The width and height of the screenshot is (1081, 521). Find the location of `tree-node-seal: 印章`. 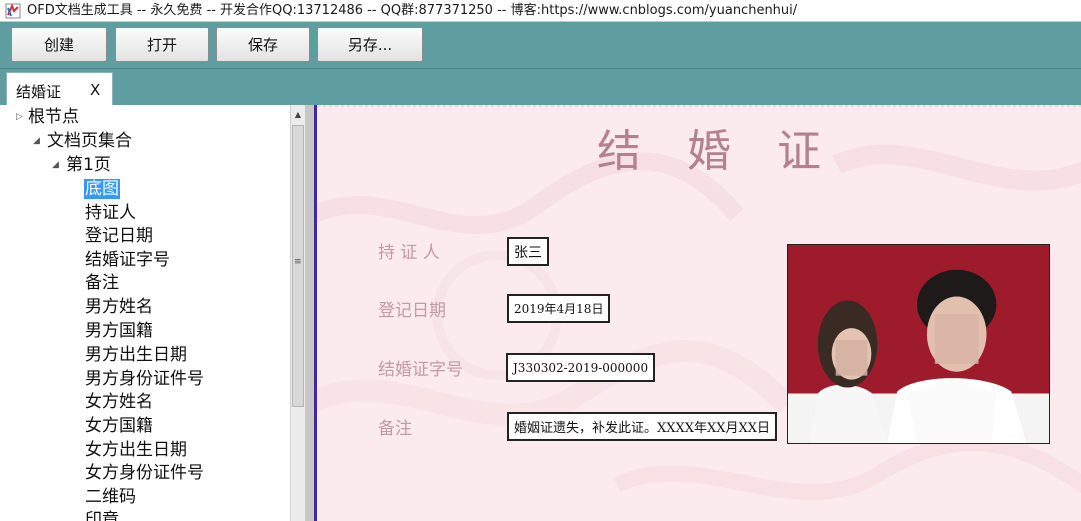

tree-node-seal: 印章 is located at coordinates (102, 515).